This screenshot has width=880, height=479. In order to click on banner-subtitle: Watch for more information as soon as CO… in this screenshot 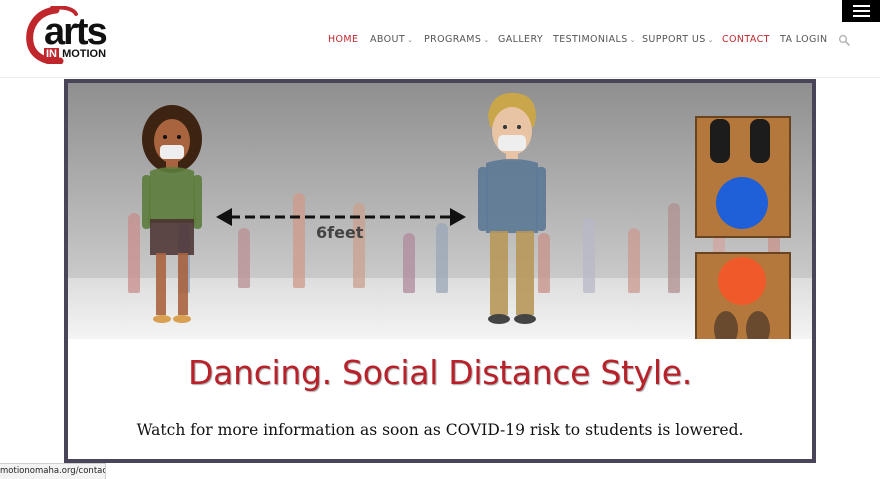, I will do `click(440, 430)`.